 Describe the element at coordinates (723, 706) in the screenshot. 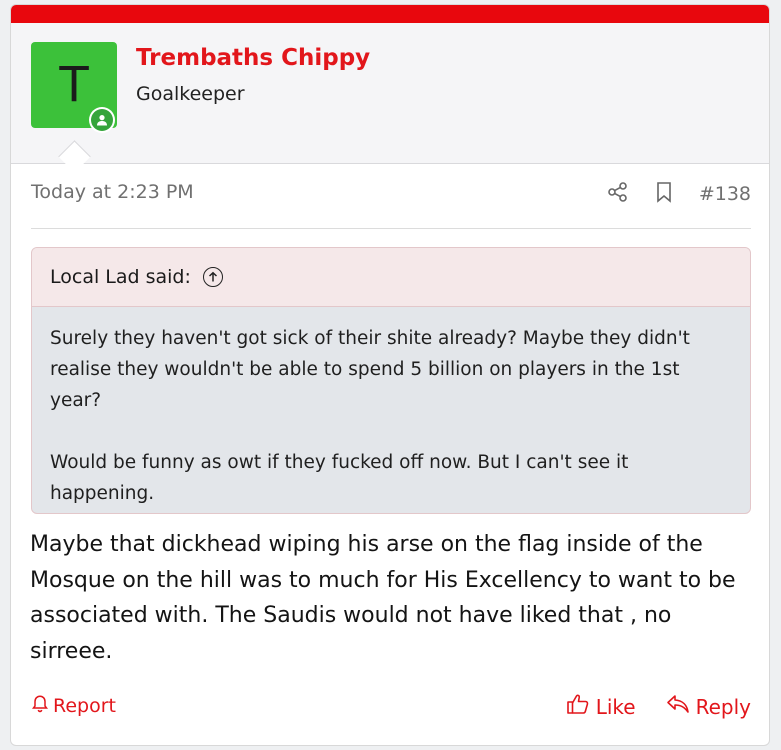

I see `reply-label: Reply` at that location.